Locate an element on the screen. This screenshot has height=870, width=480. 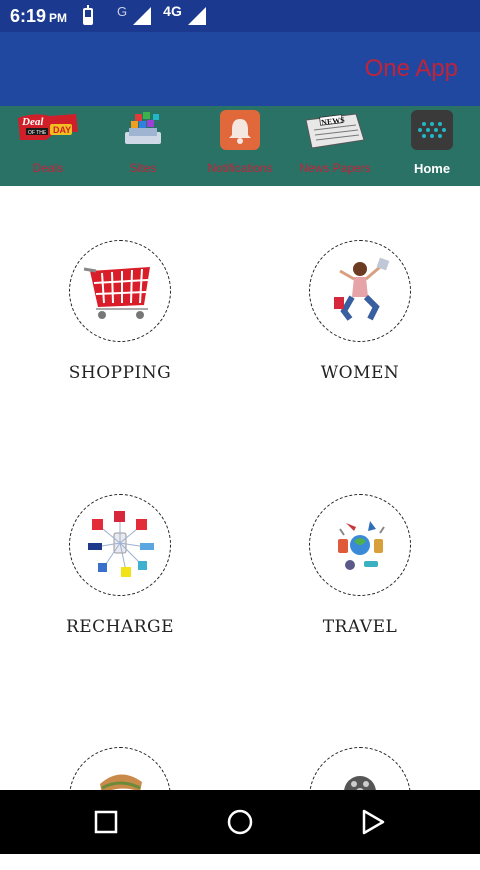
page-indicator is located at coordinates (237, 284).